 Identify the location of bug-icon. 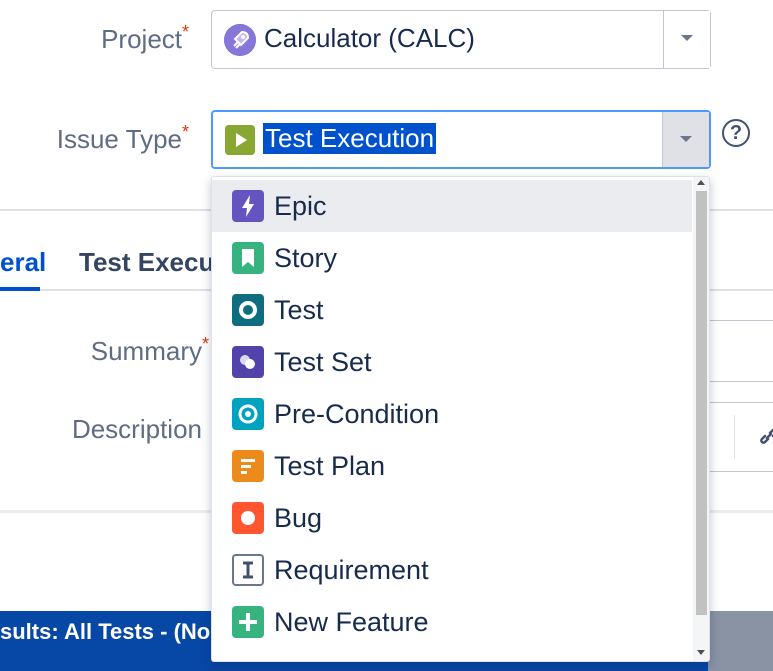
(248, 518).